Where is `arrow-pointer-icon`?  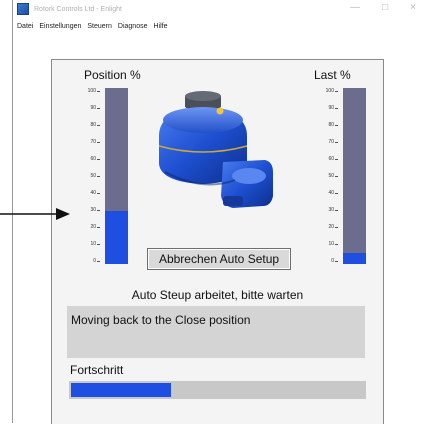
arrow-pointer-icon is located at coordinates (35, 214).